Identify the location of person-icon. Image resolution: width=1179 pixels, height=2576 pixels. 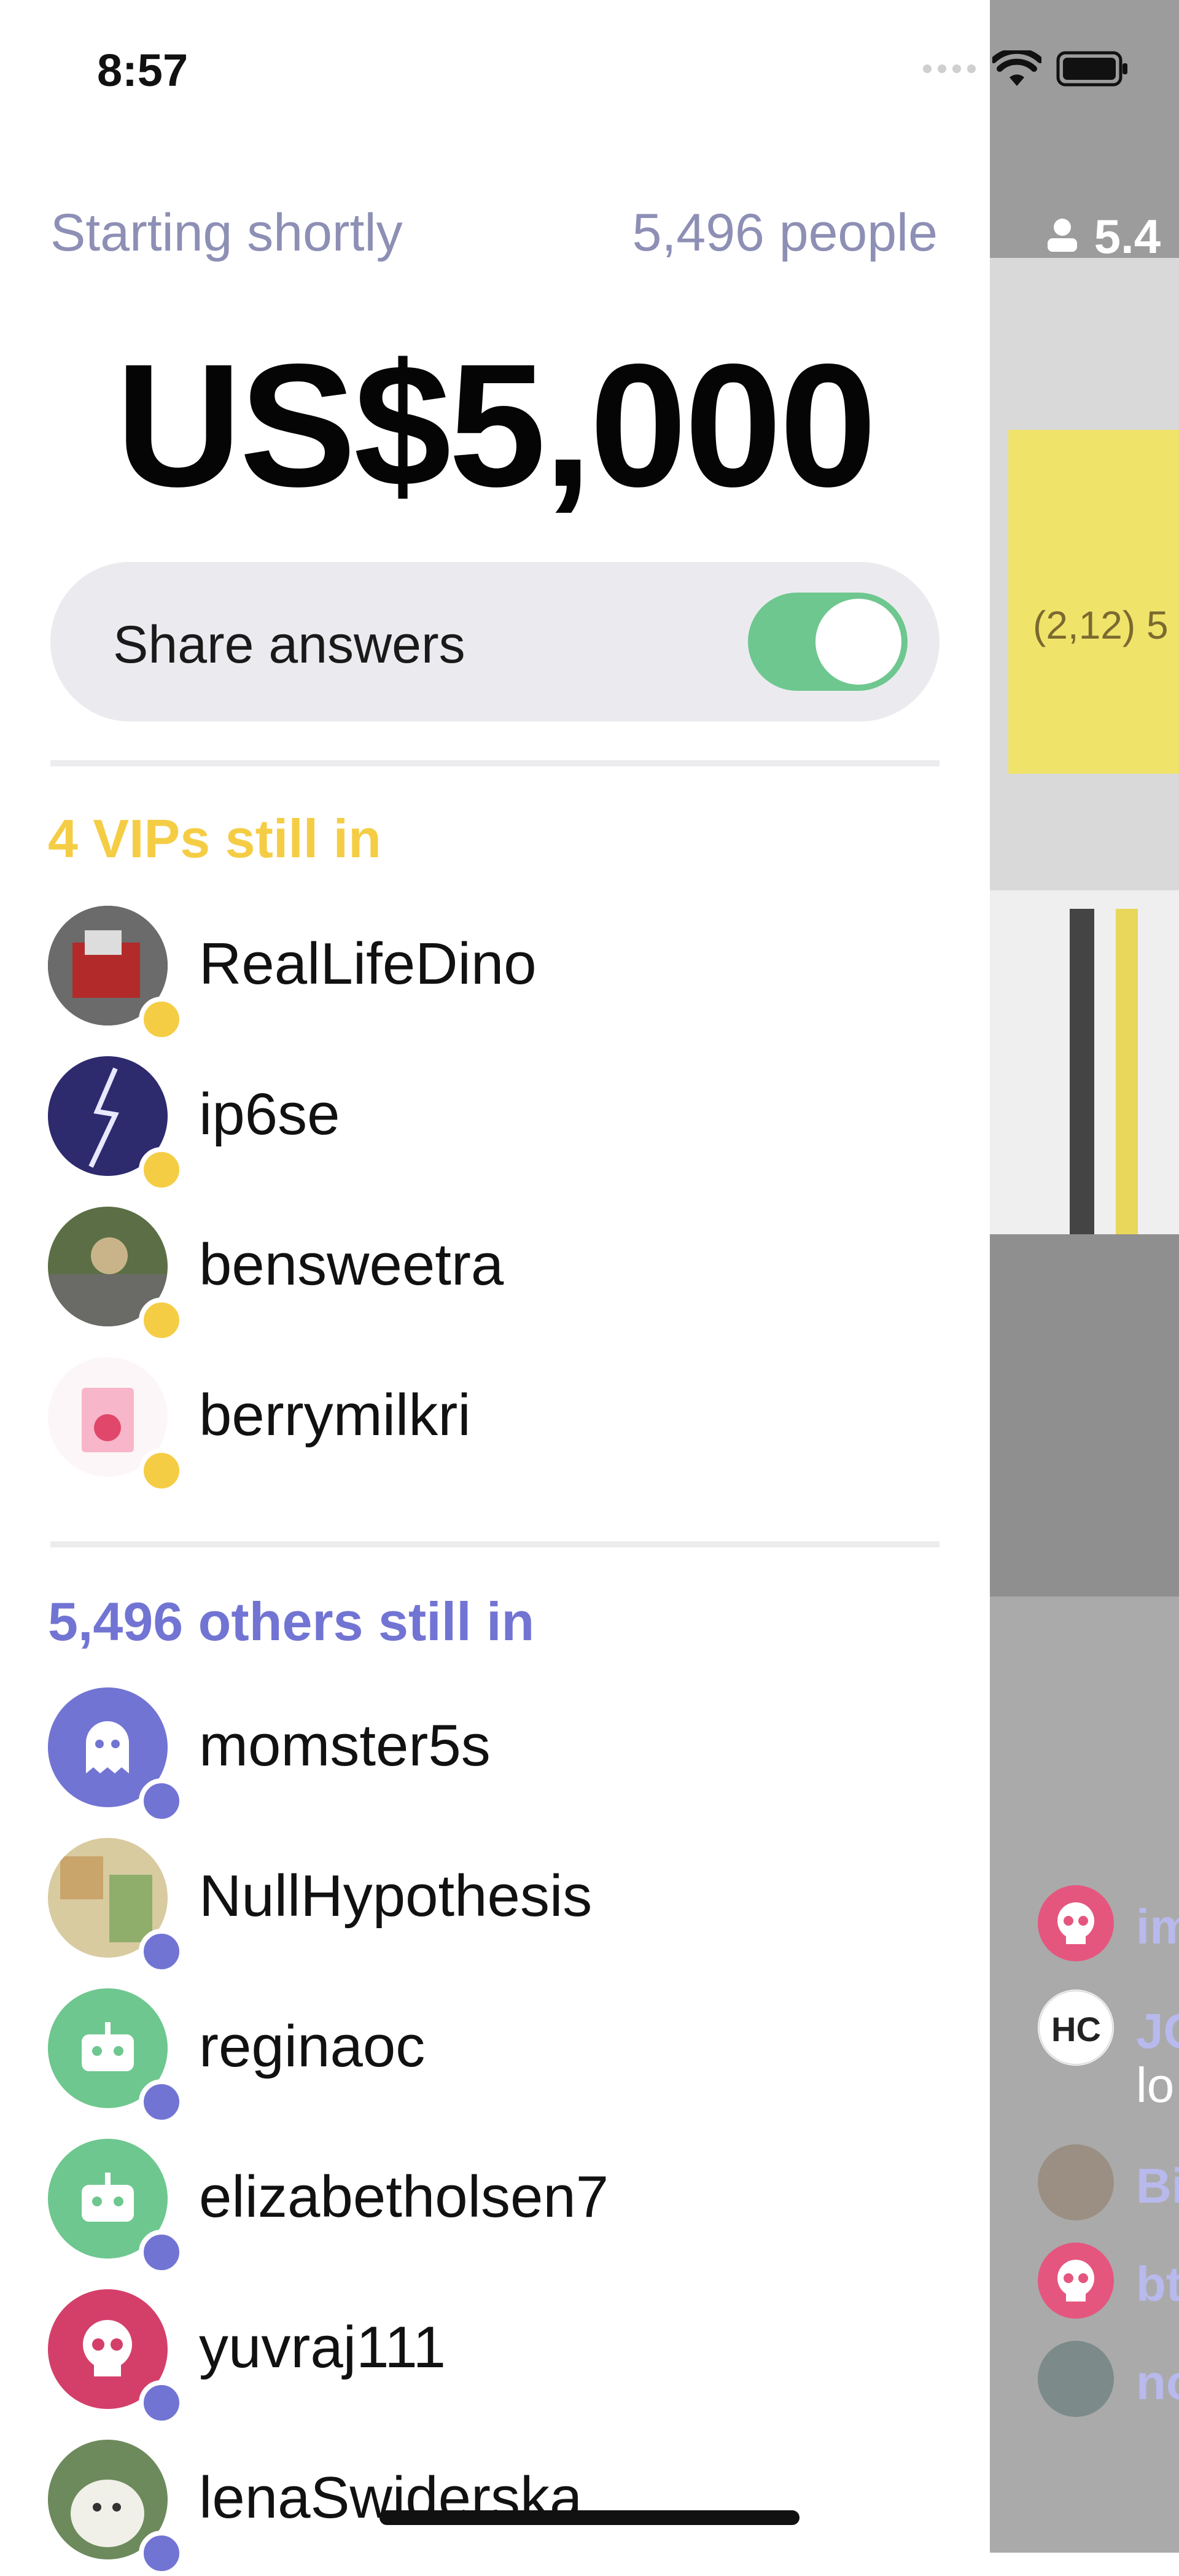
(1069, 236).